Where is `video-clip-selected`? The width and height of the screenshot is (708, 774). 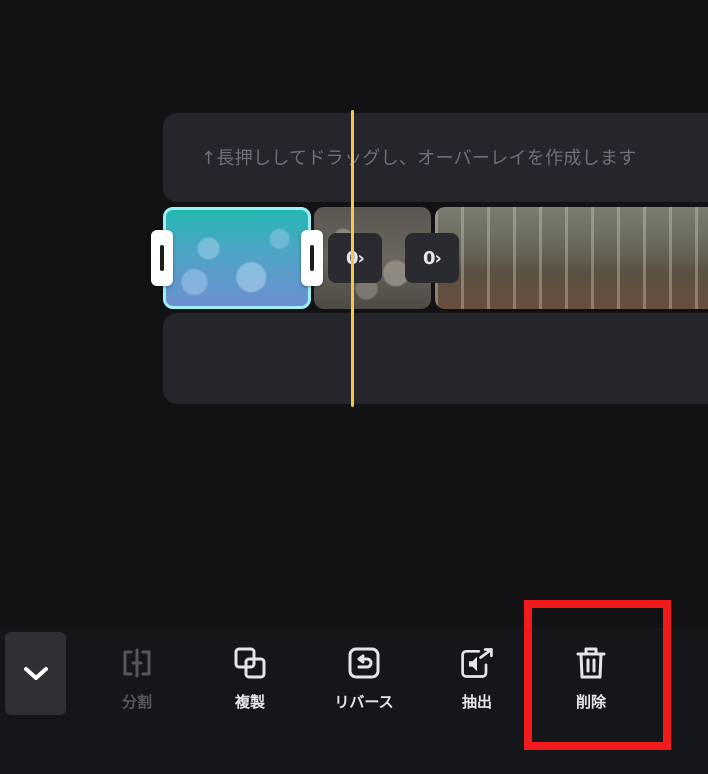 video-clip-selected is located at coordinates (237, 258).